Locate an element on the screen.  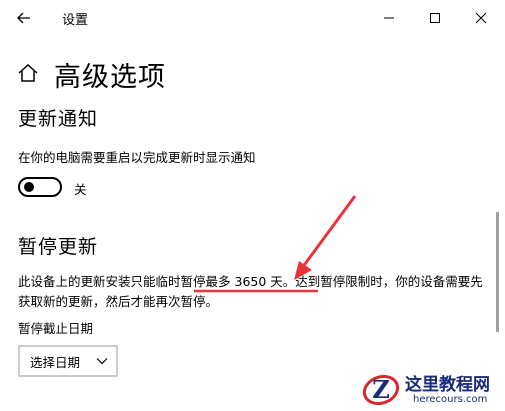
back-button is located at coordinates (24, 18).